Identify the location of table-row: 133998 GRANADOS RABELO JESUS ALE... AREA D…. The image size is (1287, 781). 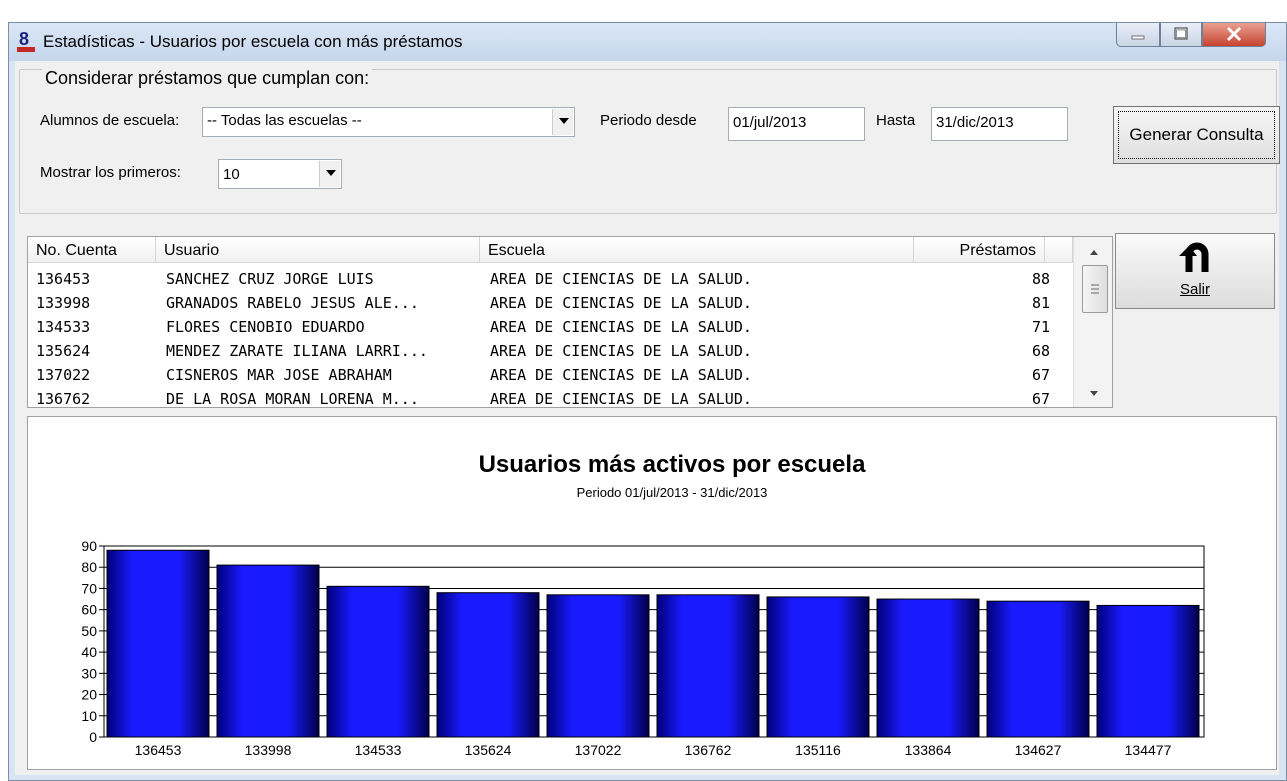
(548, 303).